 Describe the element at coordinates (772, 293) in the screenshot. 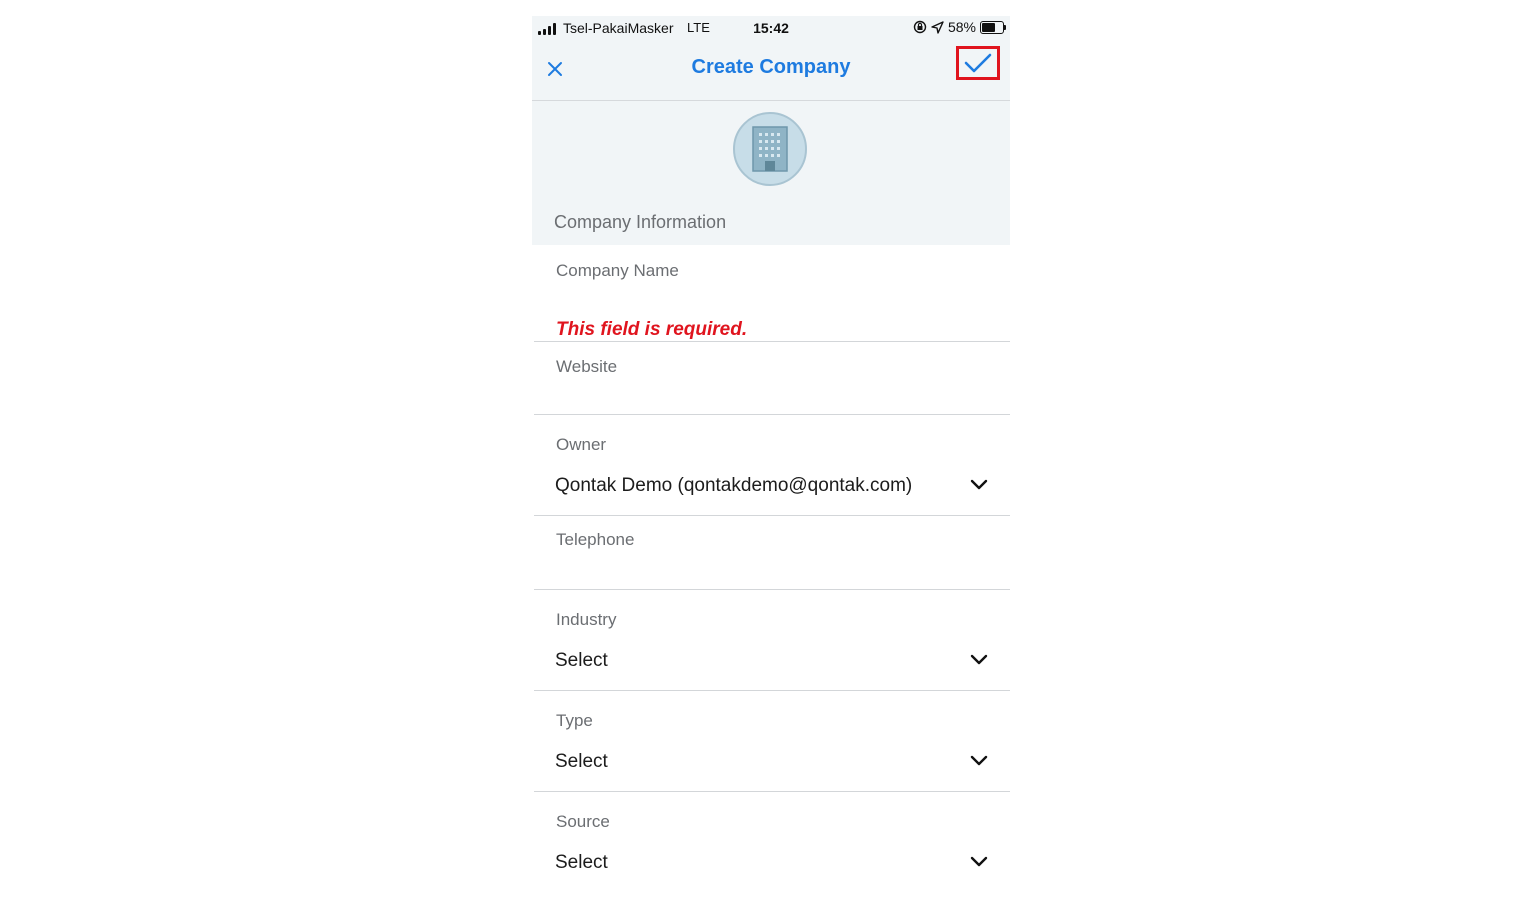

I see `company-name-field: Company Name This field is required.` at that location.